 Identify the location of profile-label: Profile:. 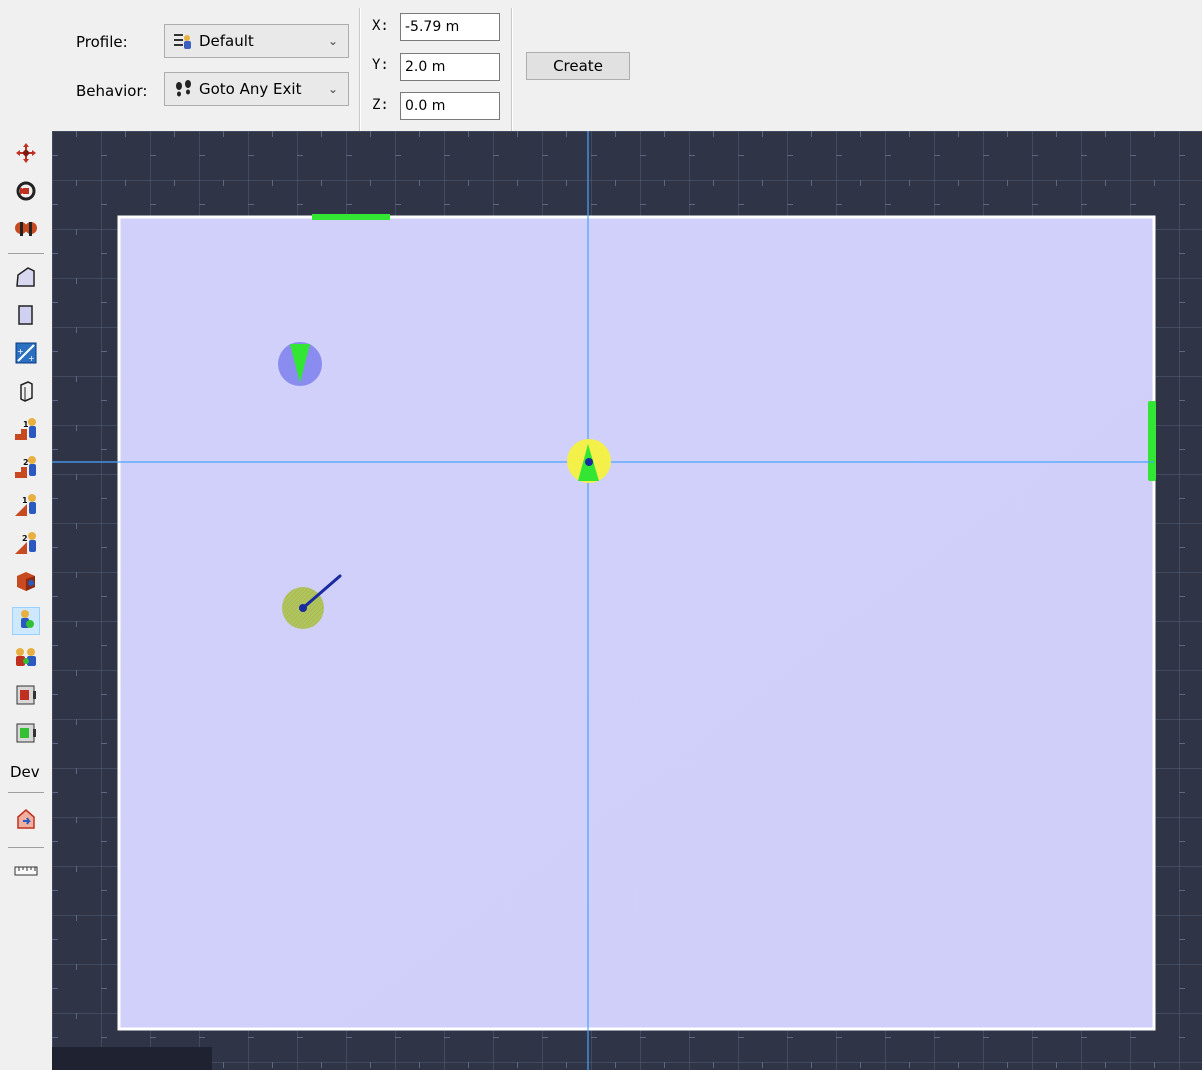
(102, 42).